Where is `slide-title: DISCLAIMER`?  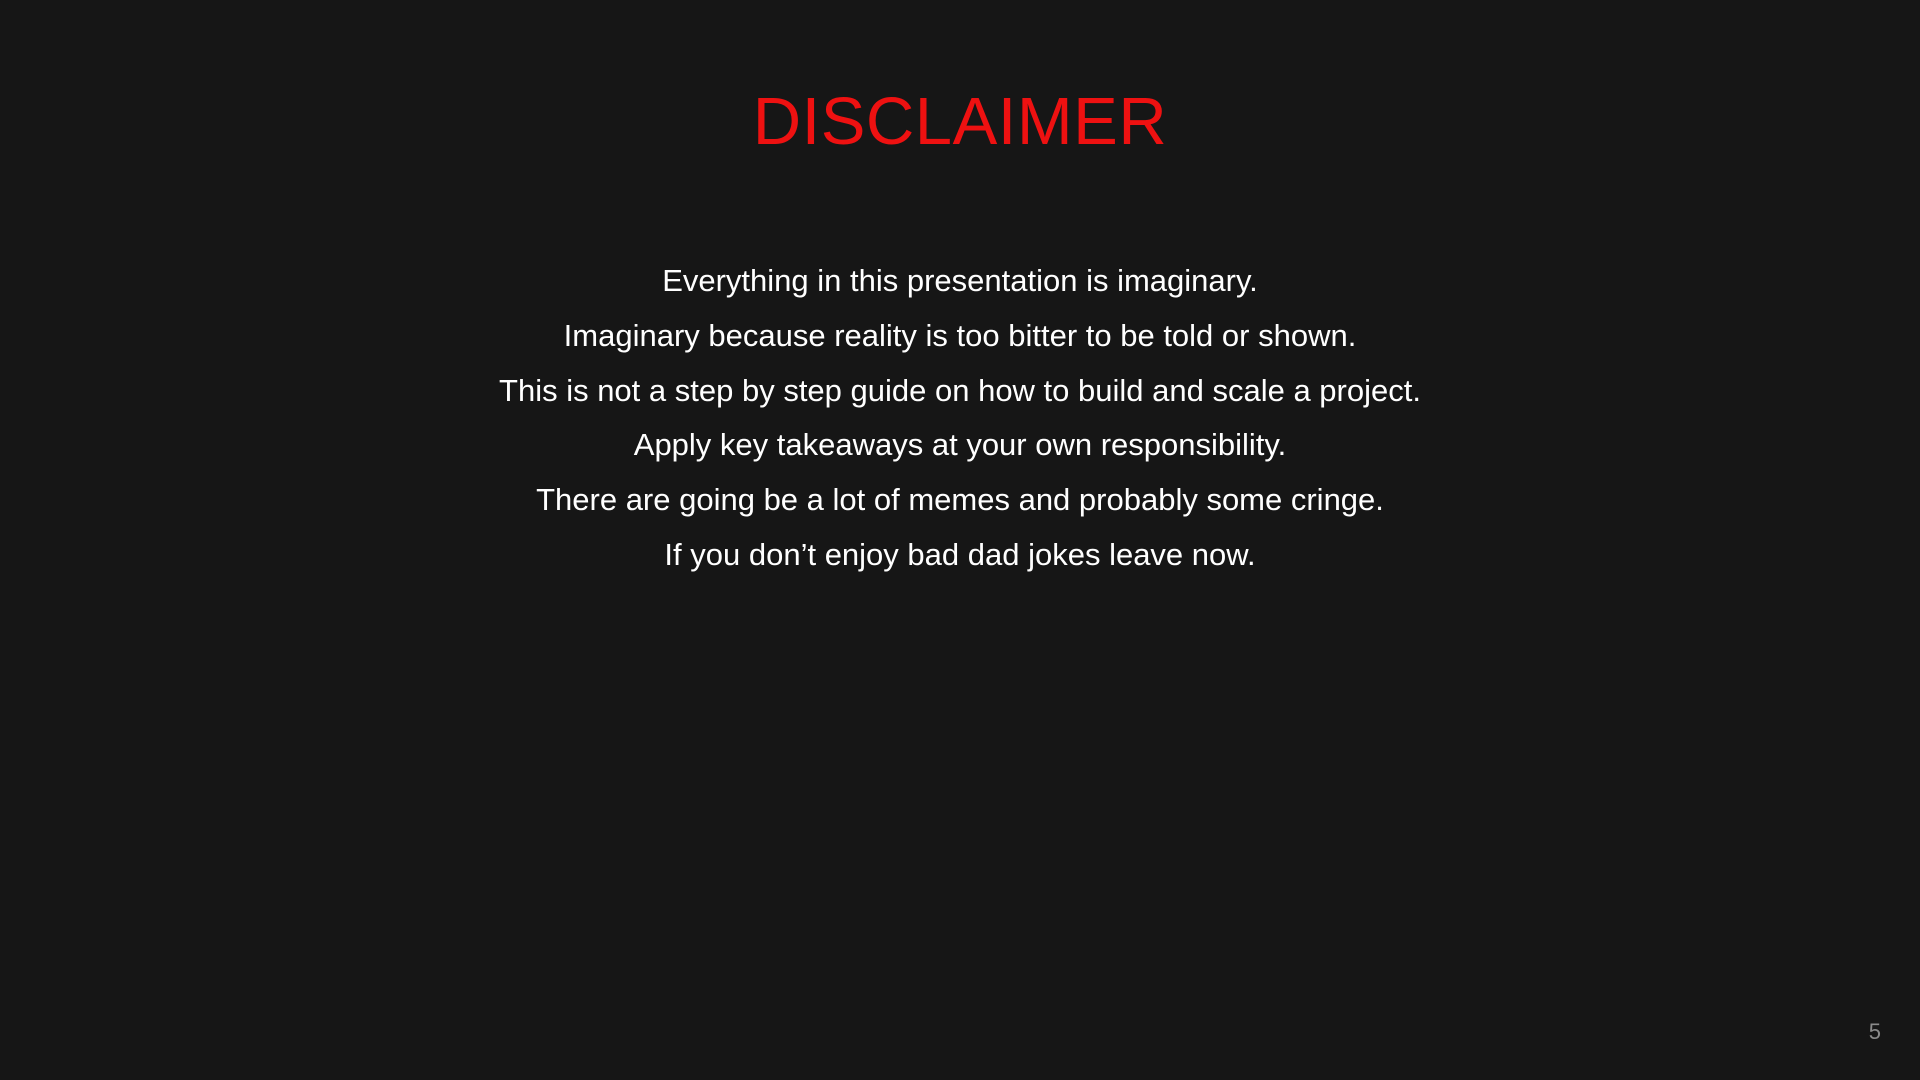
slide-title: DISCLAIMER is located at coordinates (960, 121).